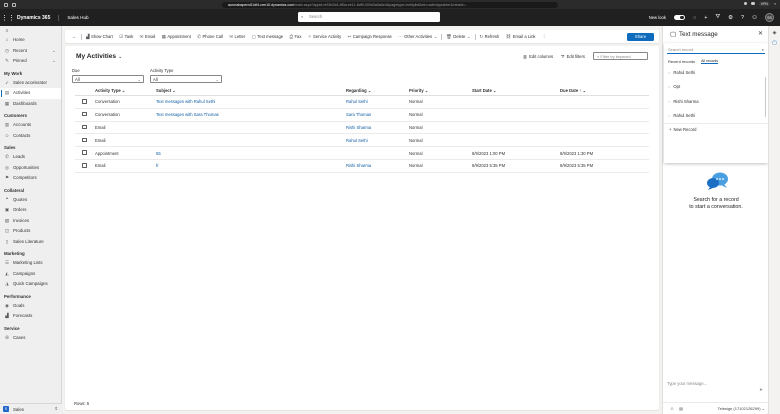 This screenshot has height=414, width=780. Describe the element at coordinates (604, 90) in the screenshot. I see `column-header-due-date: Due Date ↑ ⌄` at that location.